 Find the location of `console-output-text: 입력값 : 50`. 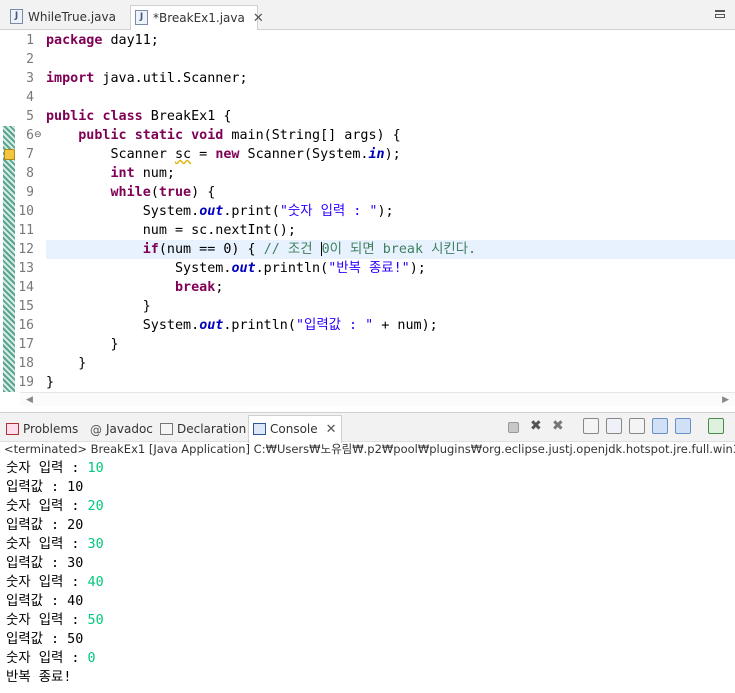

console-output-text: 입력값 : 50 is located at coordinates (45, 639).